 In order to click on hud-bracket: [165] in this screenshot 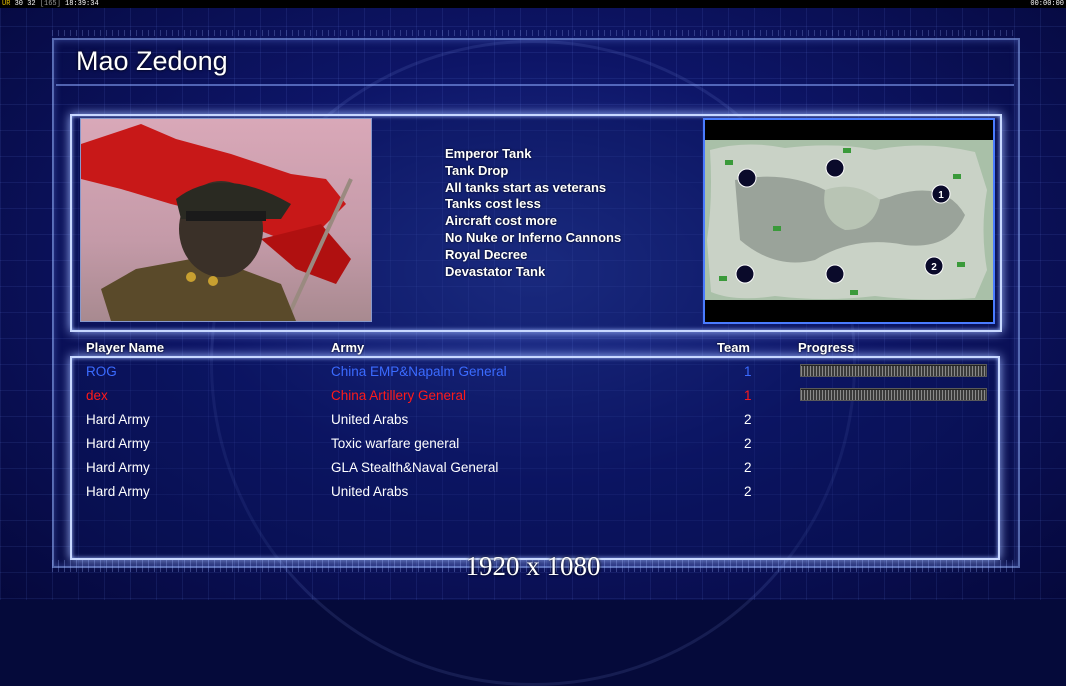, I will do `click(50, 4)`.